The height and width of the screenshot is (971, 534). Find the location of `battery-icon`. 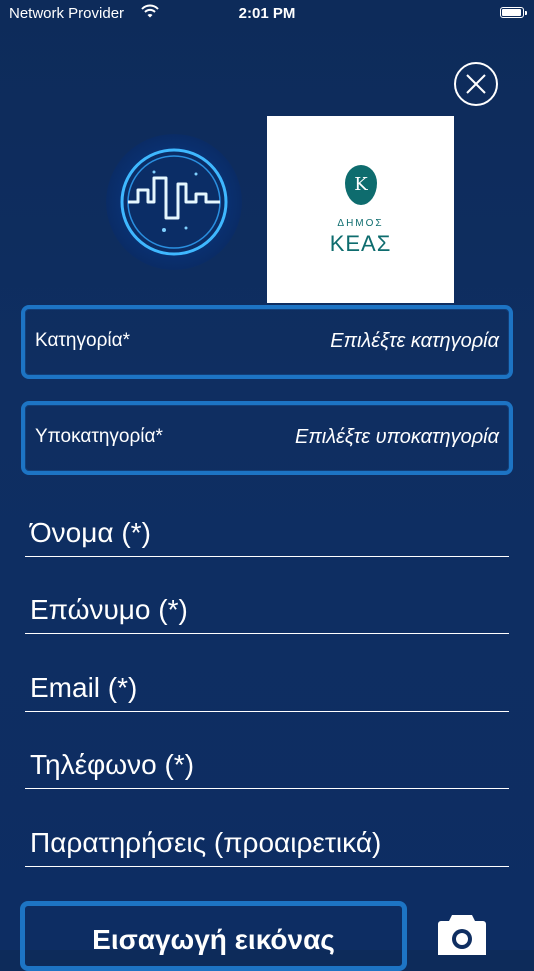

battery-icon is located at coordinates (513, 12).